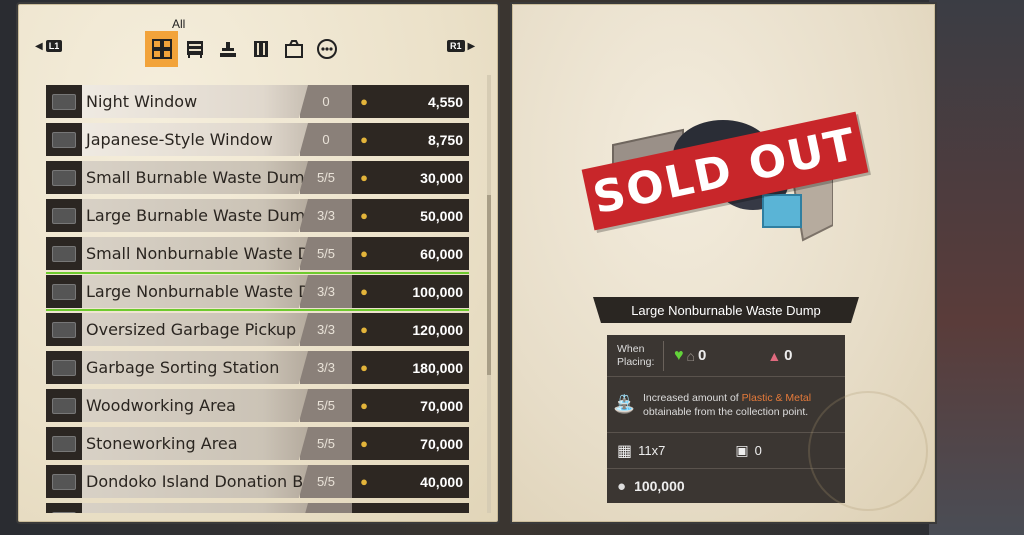 The width and height of the screenshot is (1024, 535). I want to click on grid-icon, so click(161, 49).